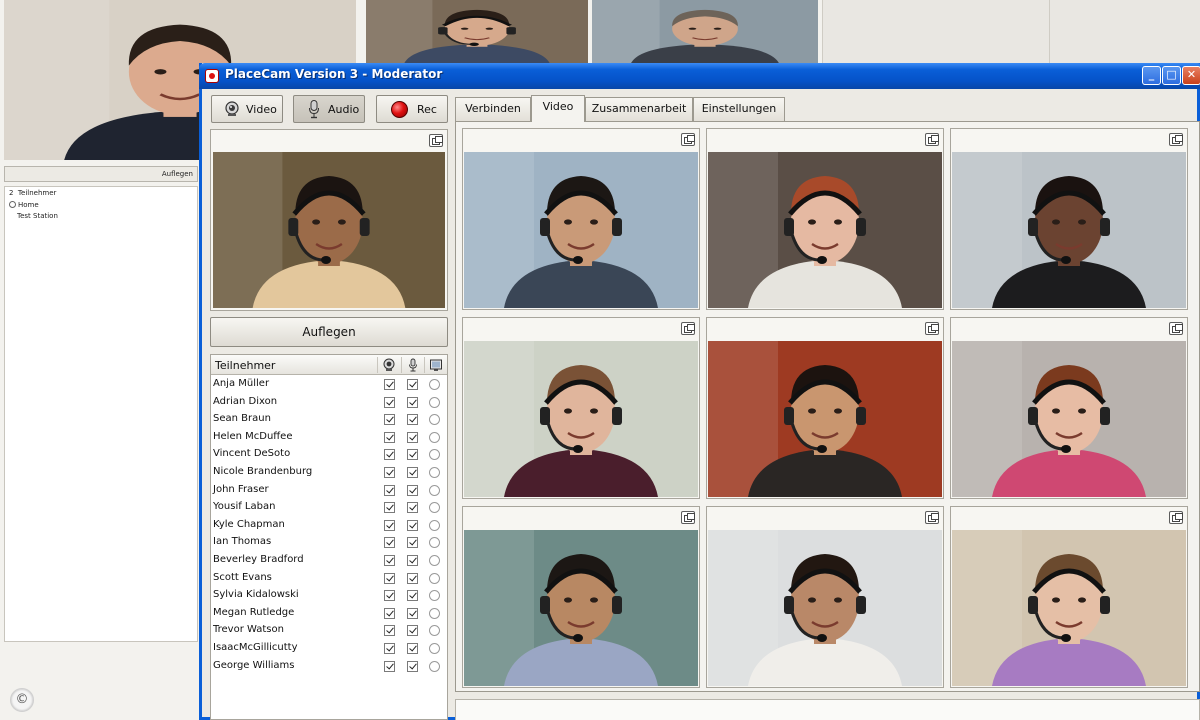 The image size is (1200, 720). What do you see at coordinates (1151, 75) in the screenshot?
I see `minimize-button: _` at bounding box center [1151, 75].